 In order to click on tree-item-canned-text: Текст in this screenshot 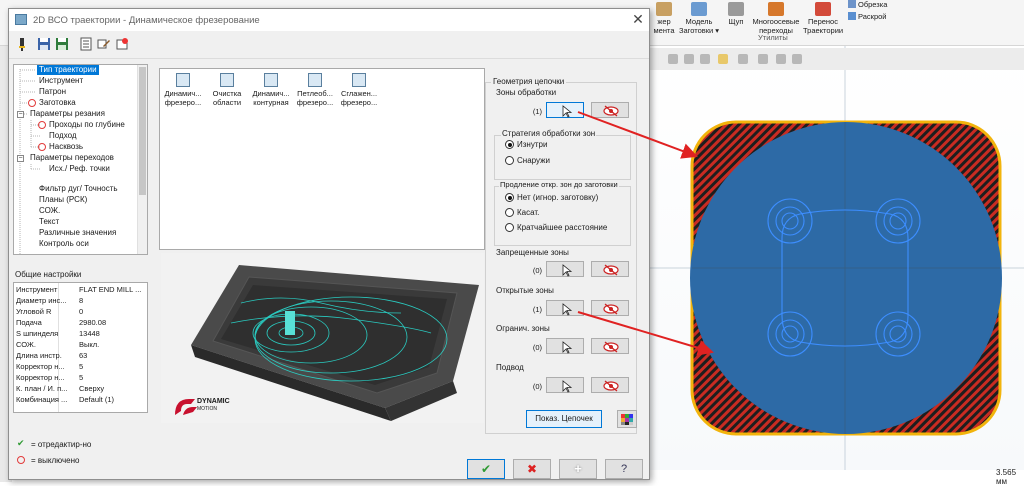, I will do `click(49, 222)`.